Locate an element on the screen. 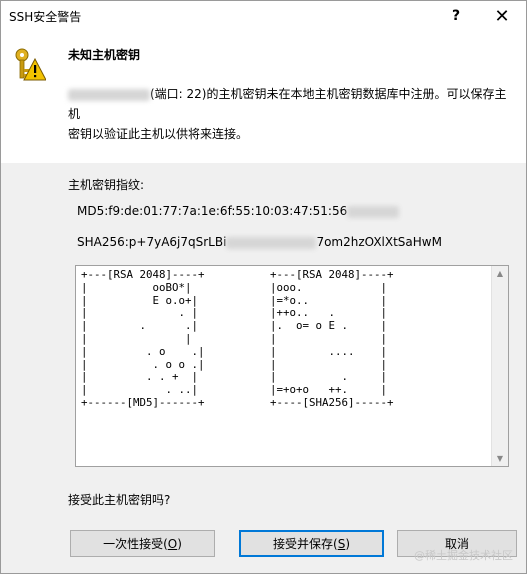  close-button: ✕ is located at coordinates (502, 16).